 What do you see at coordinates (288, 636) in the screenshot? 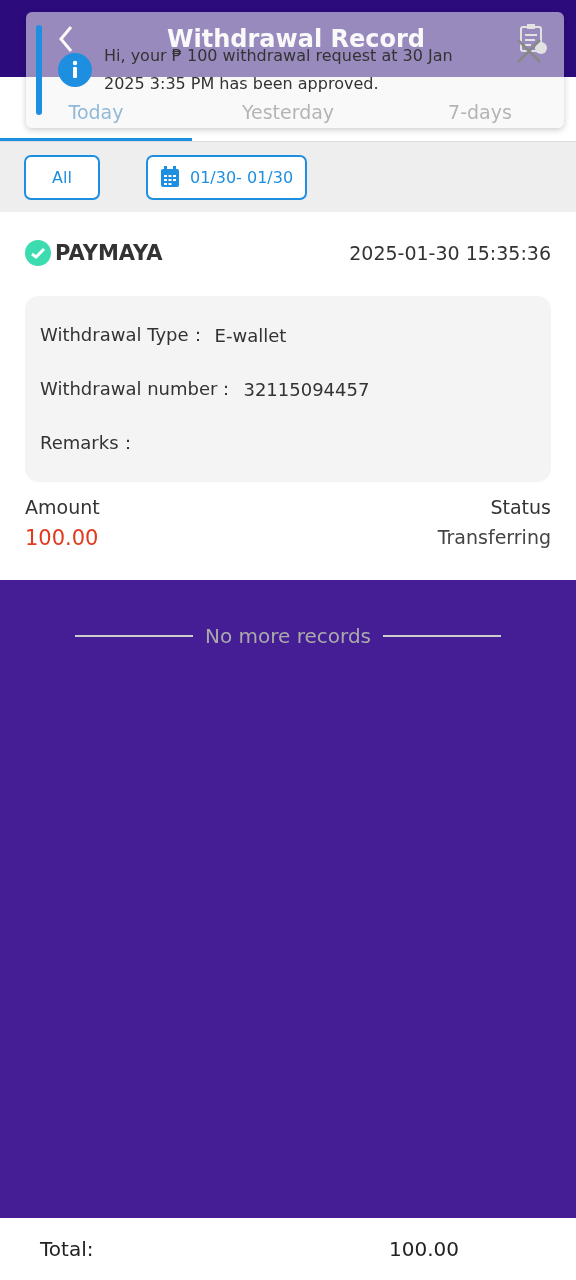
I see `end-of-list-text: No more records` at bounding box center [288, 636].